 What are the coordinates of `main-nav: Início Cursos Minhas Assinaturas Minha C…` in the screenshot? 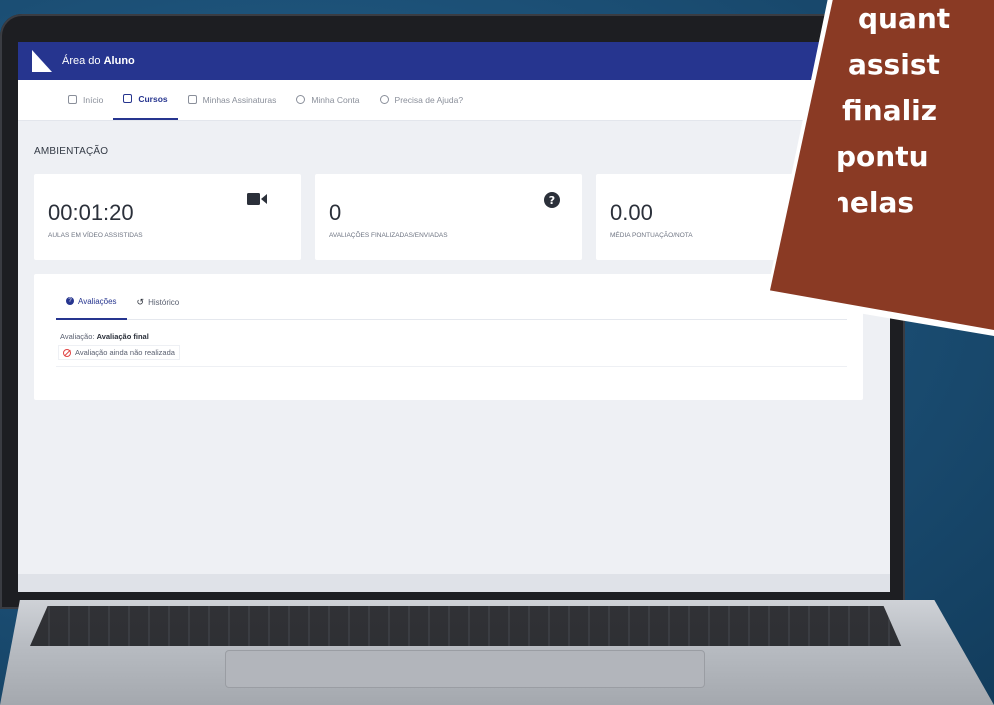 It's located at (454, 100).